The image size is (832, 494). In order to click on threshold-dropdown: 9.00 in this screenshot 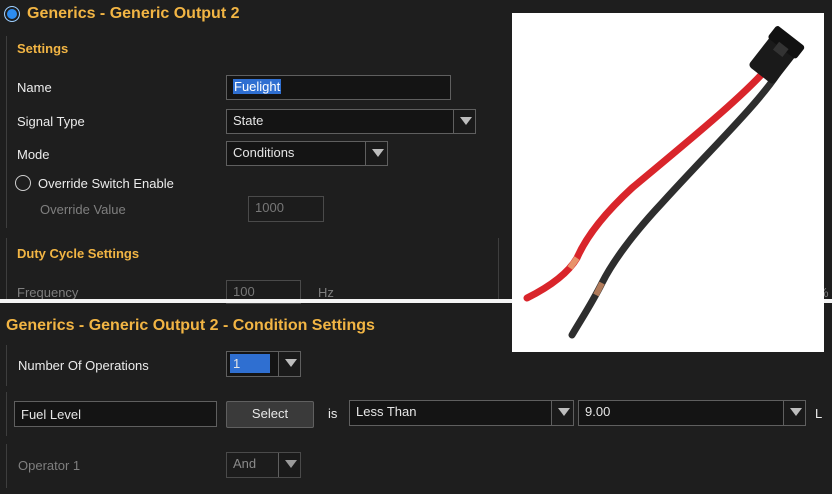, I will do `click(692, 413)`.